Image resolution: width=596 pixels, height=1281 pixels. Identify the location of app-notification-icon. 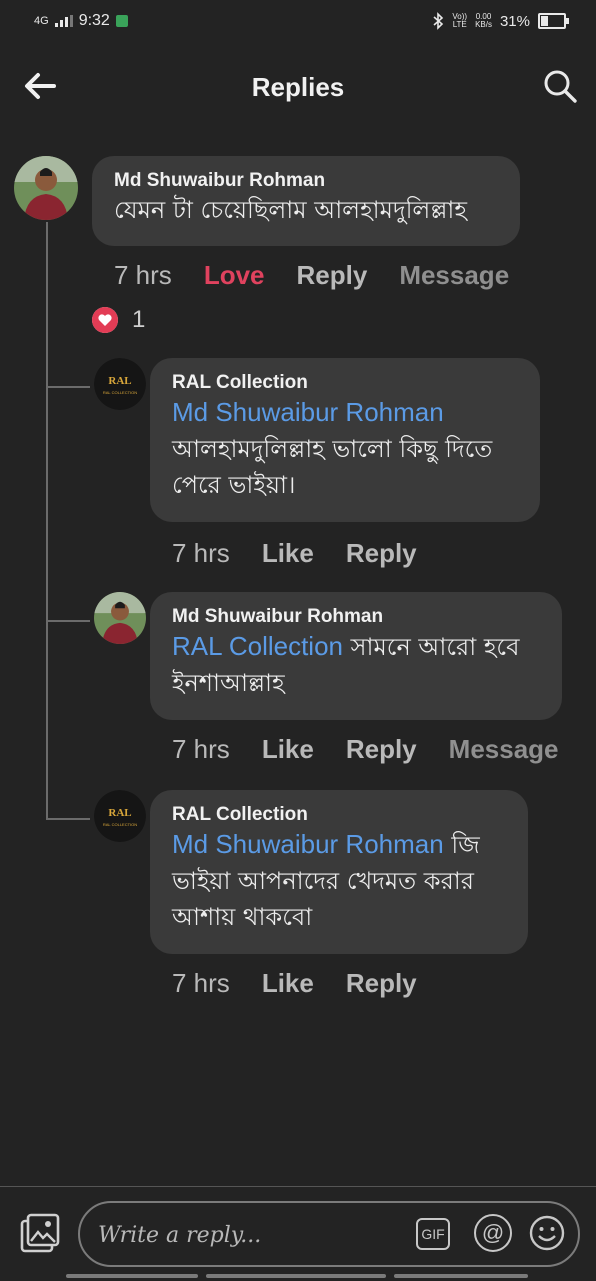
(121, 21).